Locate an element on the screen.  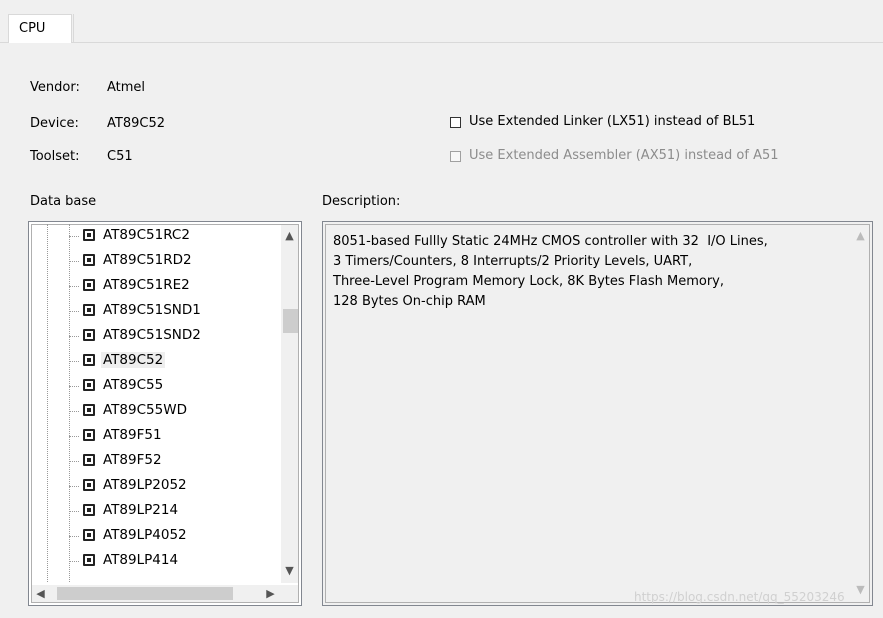
tree-item: AT89C51SND1 is located at coordinates (173, 311).